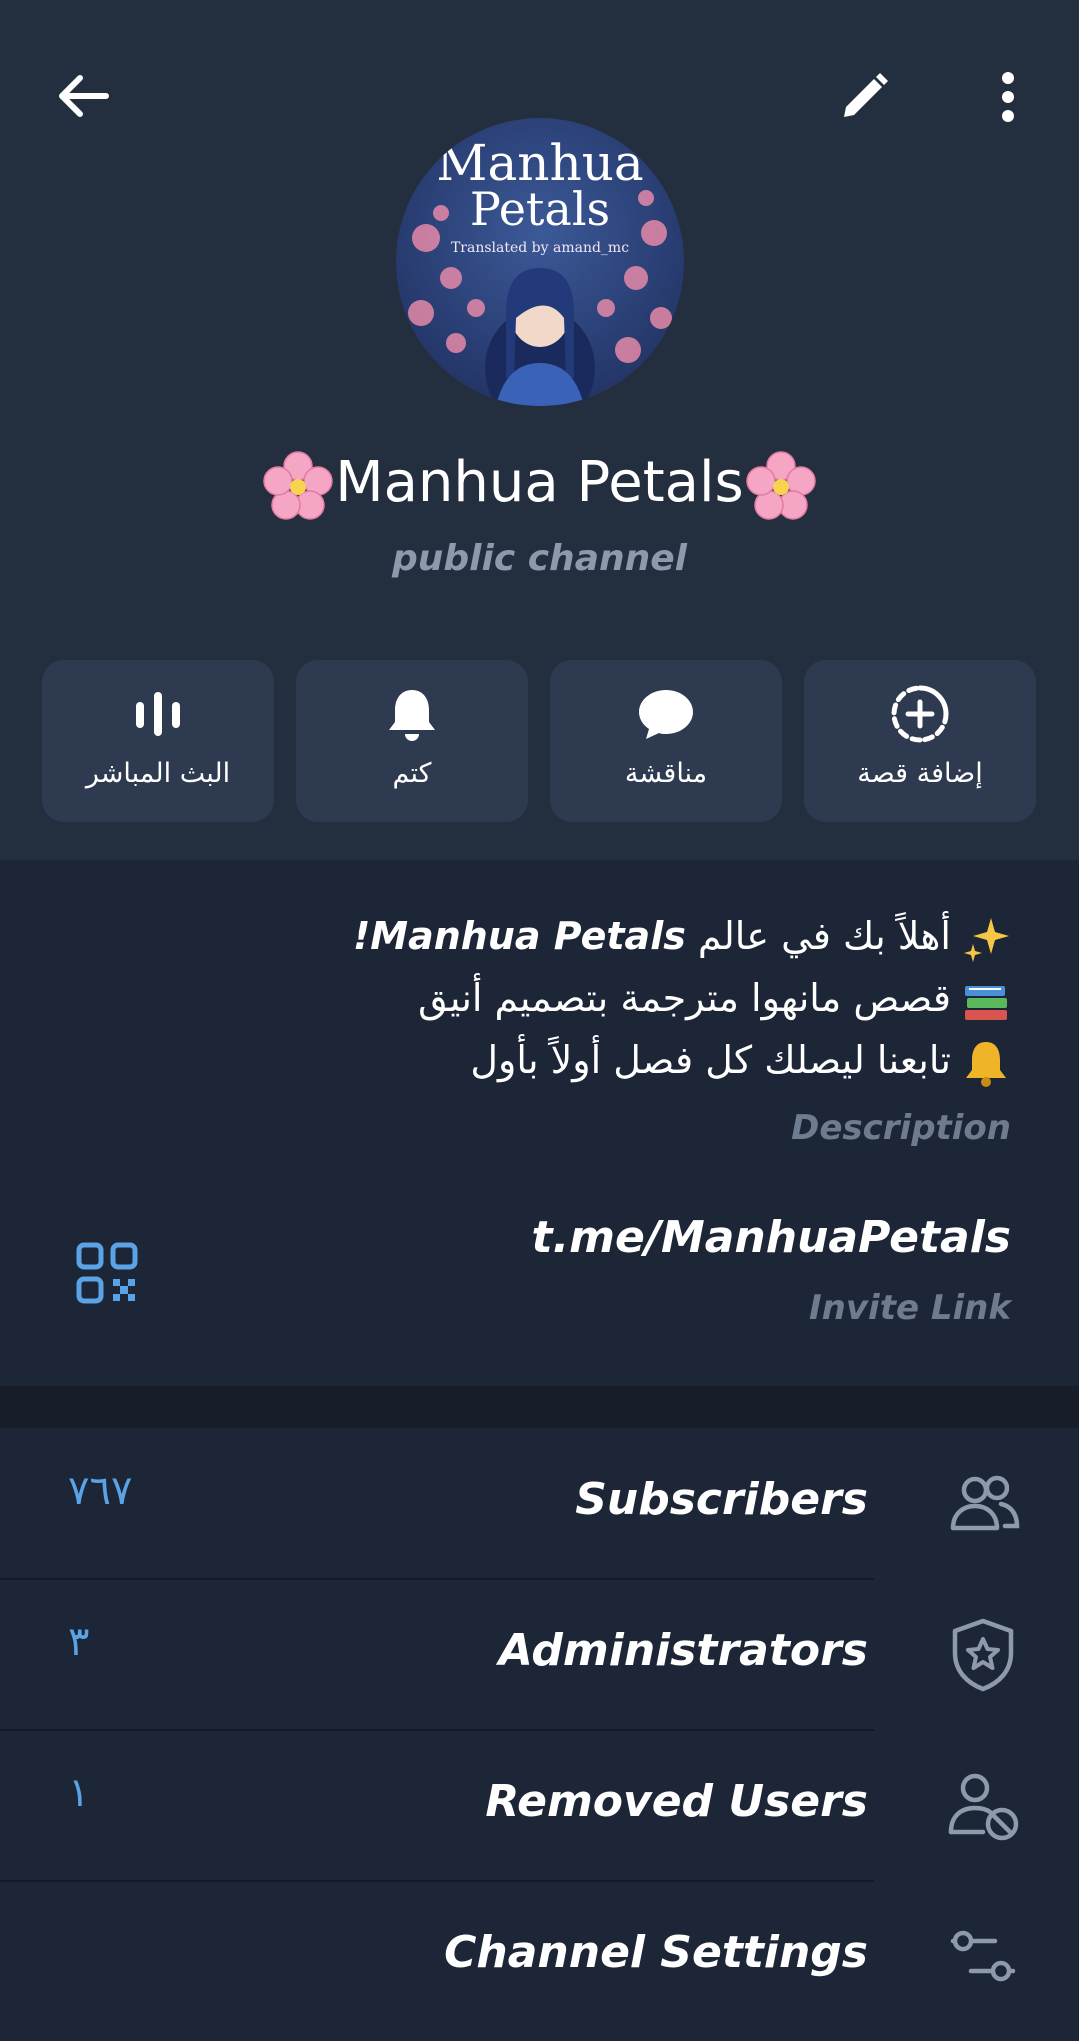 The height and width of the screenshot is (2041, 1079). I want to click on description-line-1: أهلاً بك في عالم Manhua Petals!, so click(561, 936).